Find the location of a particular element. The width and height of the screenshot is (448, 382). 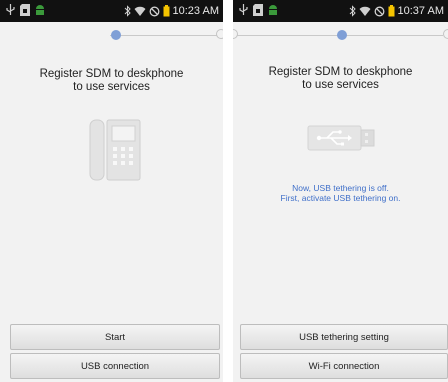

usb-icon is located at coordinates (341, 138).